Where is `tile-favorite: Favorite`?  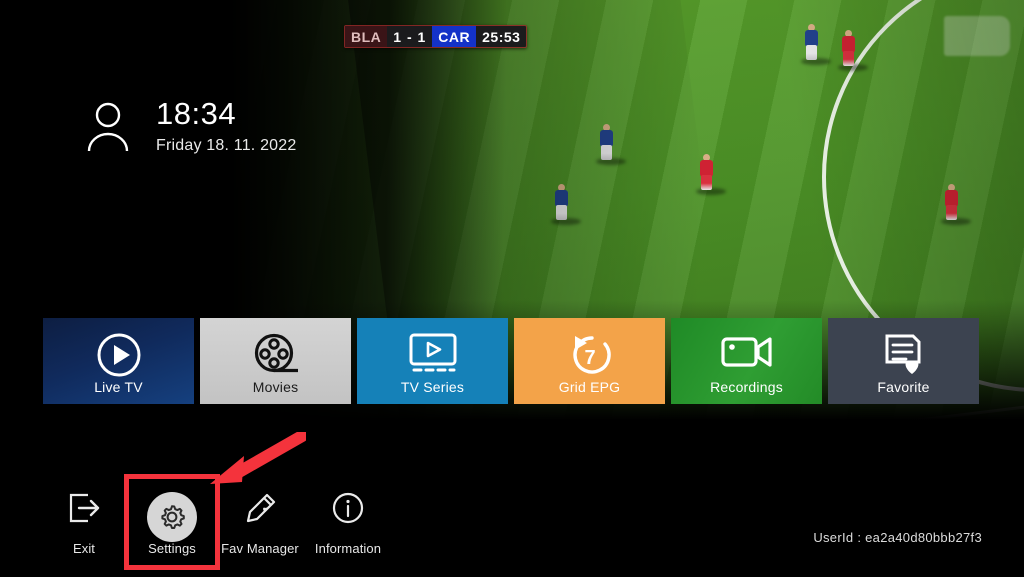 tile-favorite: Favorite is located at coordinates (903, 361).